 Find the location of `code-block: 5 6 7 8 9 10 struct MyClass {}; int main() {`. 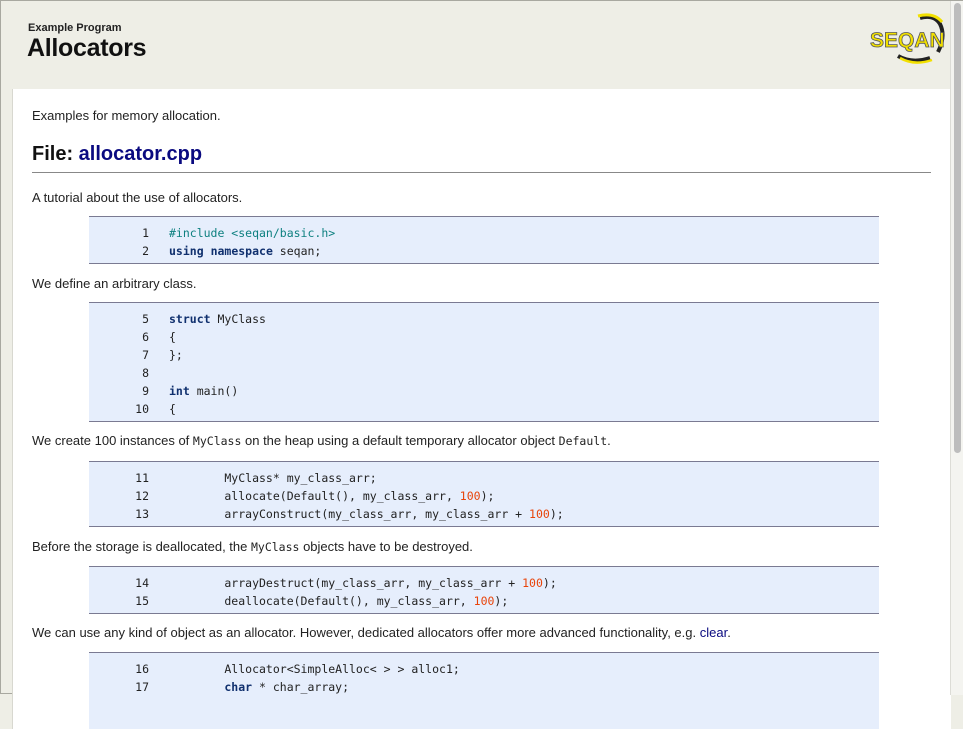

code-block: 5 6 7 8 9 10 struct MyClass {}; int main() { is located at coordinates (484, 362).